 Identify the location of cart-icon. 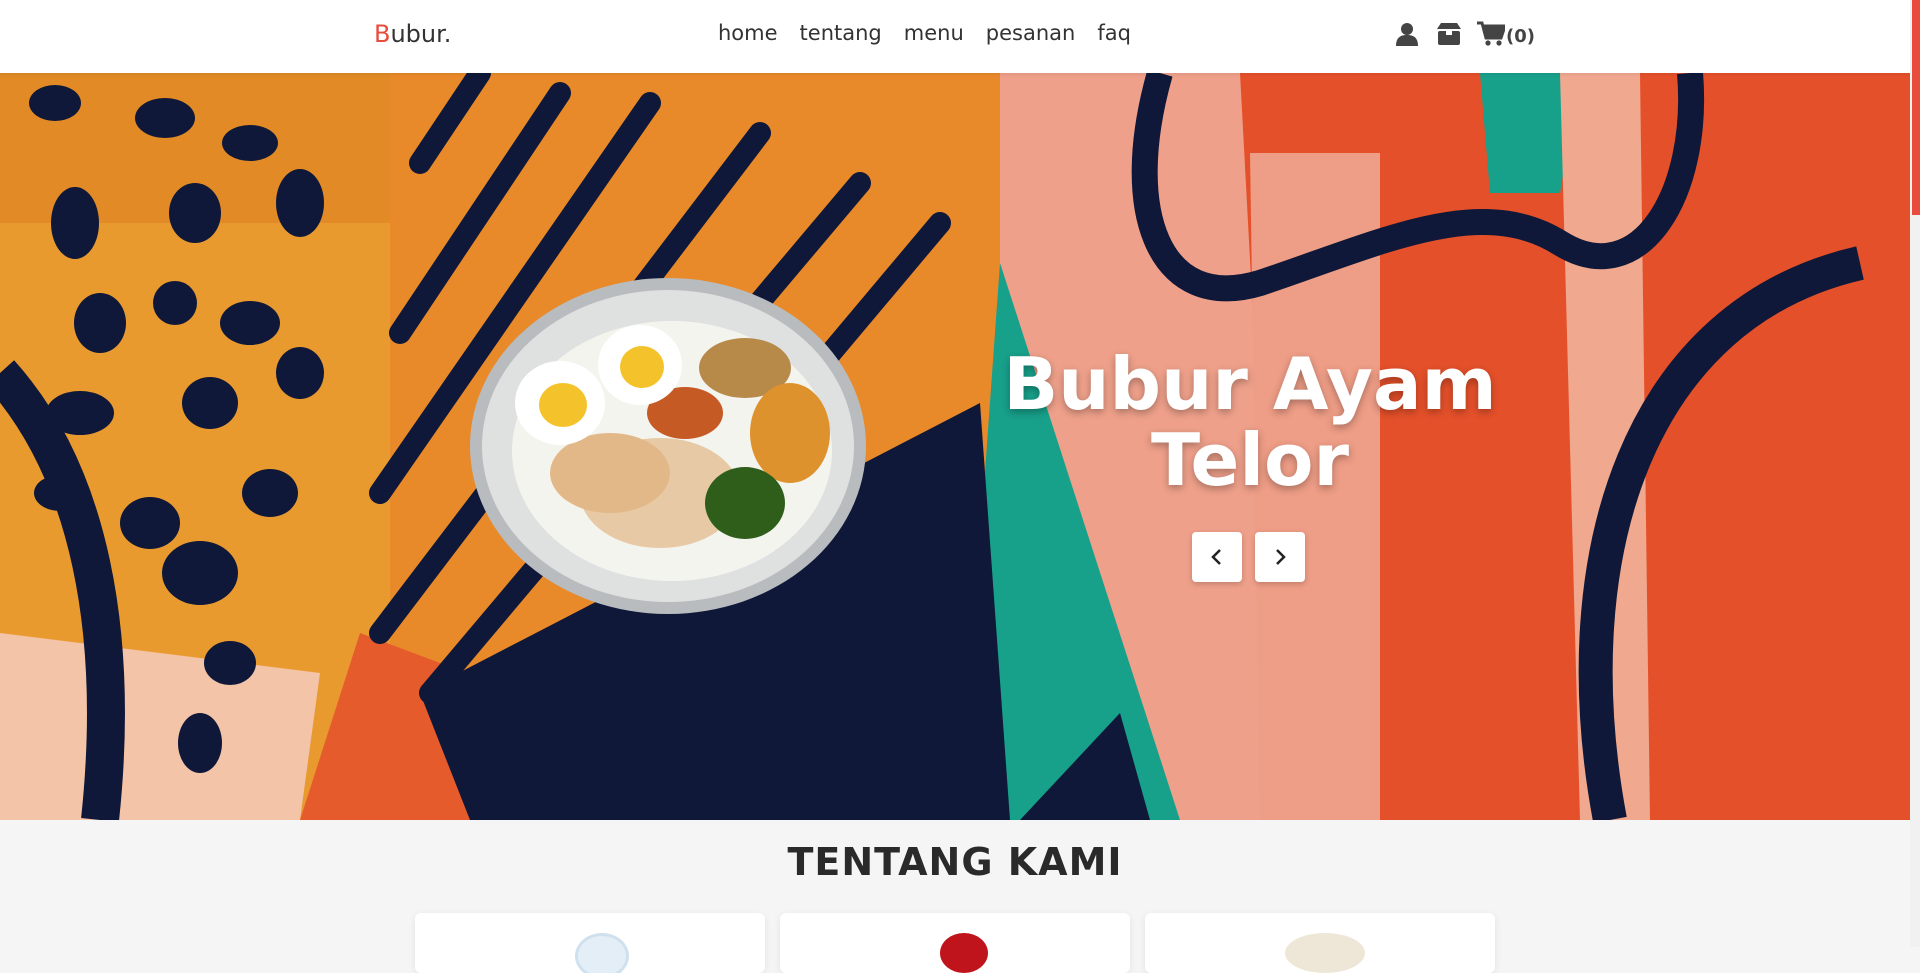
(1491, 33).